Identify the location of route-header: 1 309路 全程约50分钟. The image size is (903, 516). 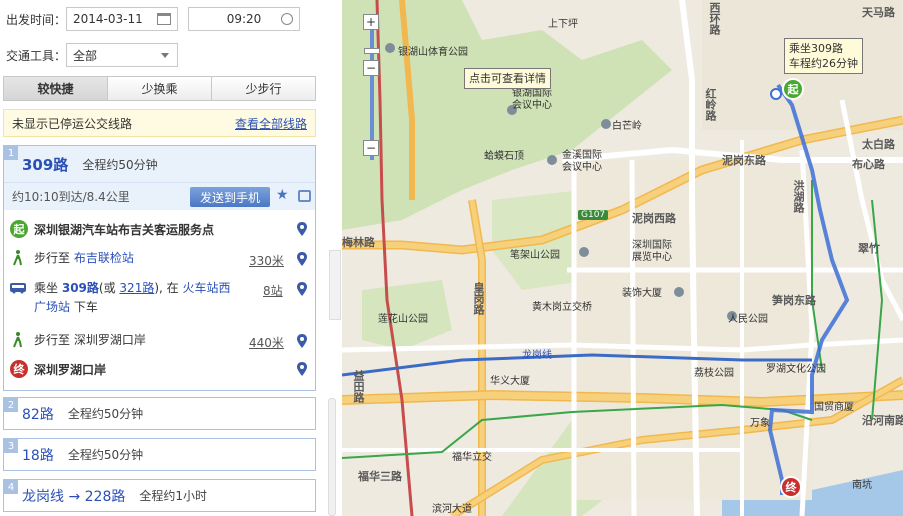
(159, 164).